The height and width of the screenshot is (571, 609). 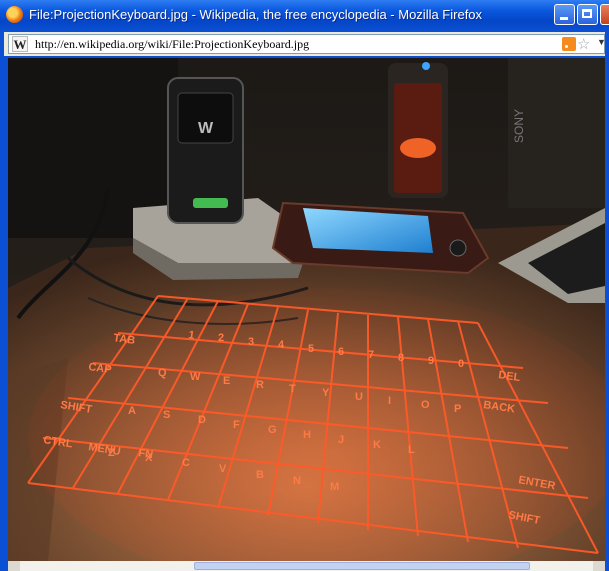 I want to click on rss-feed-icon, so click(x=569, y=44).